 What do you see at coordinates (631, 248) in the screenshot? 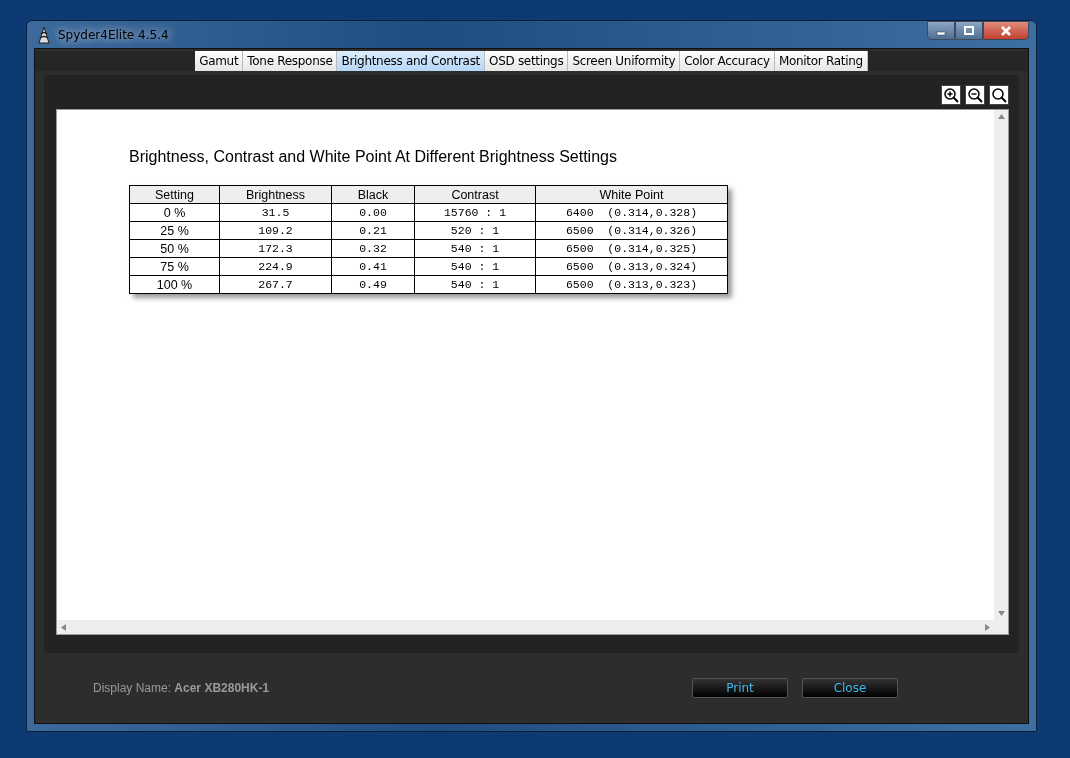
I see `table-cell: 6500 (0.314,0.325)` at bounding box center [631, 248].